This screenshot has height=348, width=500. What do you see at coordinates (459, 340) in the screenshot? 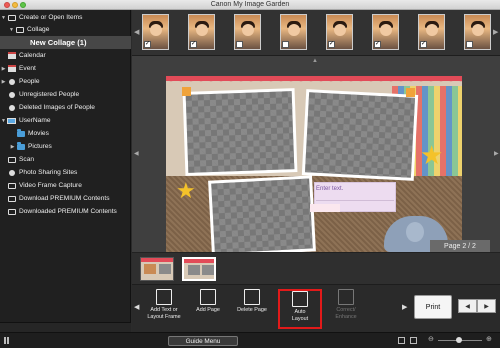
I see `zoom-slider-knob` at bounding box center [459, 340].